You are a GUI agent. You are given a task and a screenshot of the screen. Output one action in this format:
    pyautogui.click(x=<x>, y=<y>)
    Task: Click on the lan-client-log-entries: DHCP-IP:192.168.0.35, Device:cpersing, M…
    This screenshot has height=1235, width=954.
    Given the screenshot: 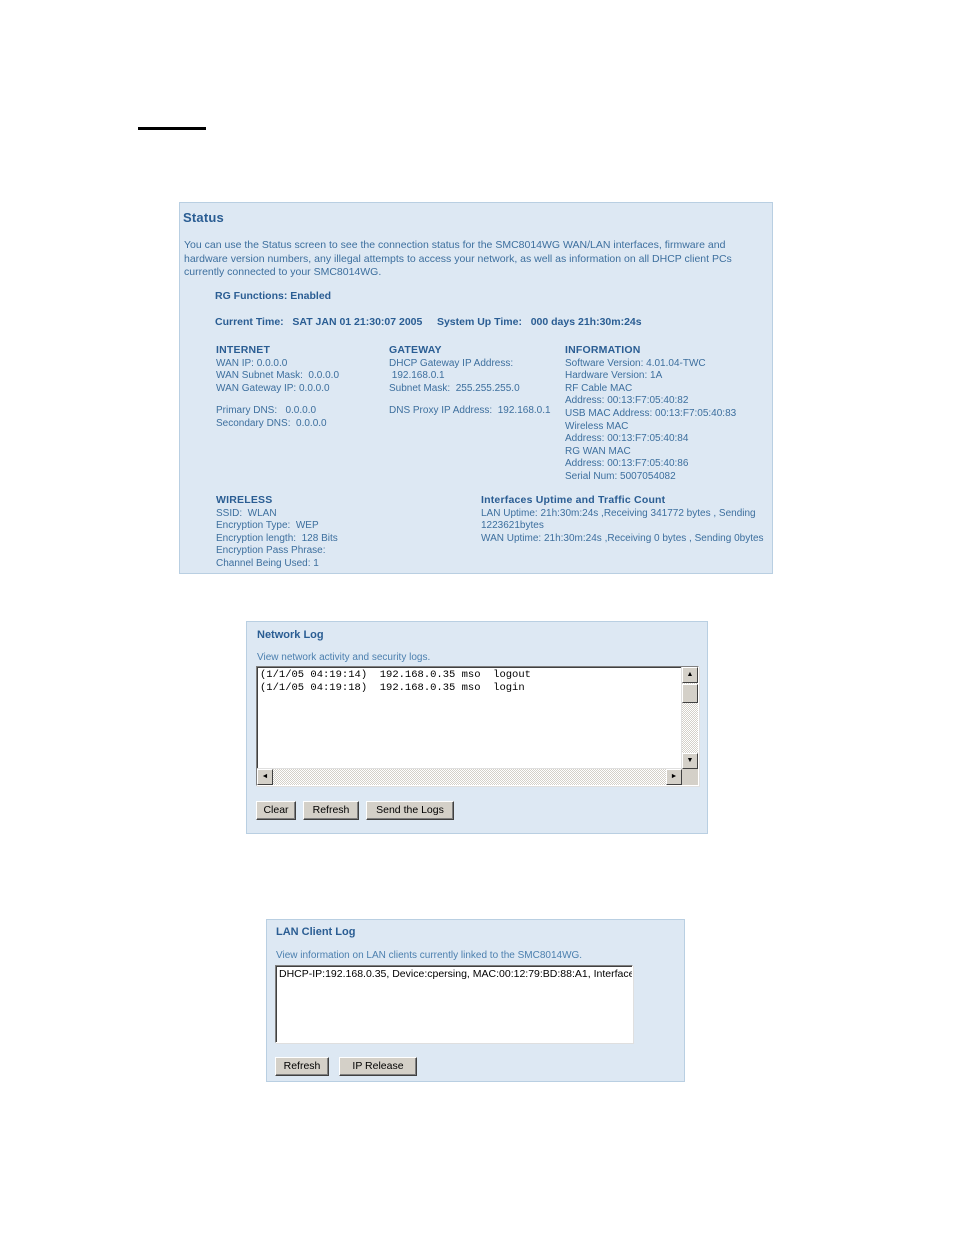 What is the action you would take?
    pyautogui.click(x=456, y=974)
    